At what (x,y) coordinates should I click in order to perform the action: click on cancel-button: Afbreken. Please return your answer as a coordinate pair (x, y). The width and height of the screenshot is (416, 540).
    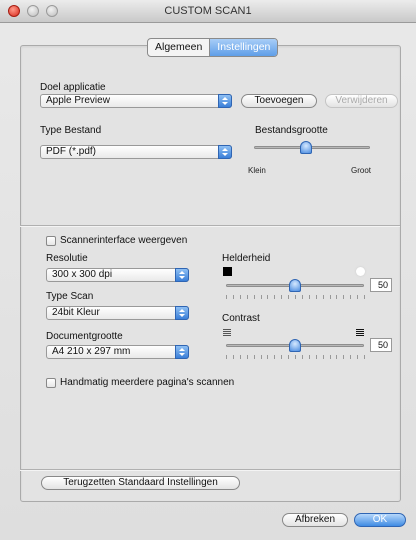
    Looking at the image, I should click on (315, 520).